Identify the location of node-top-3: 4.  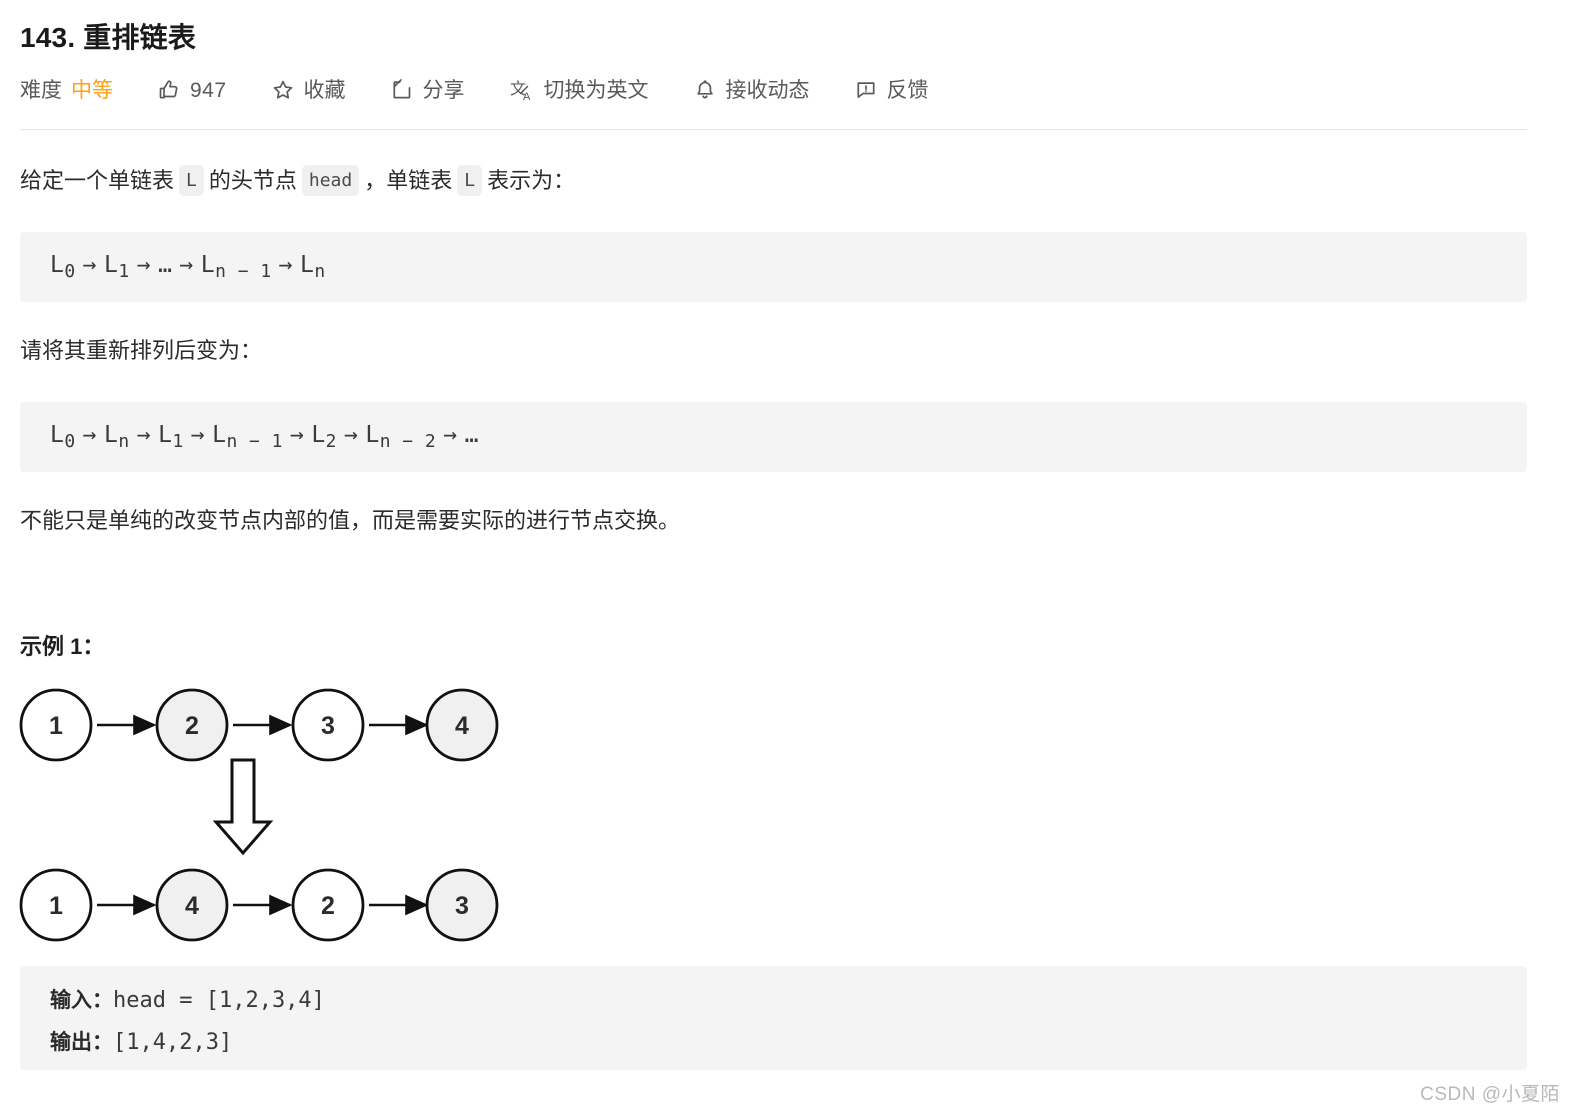
(462, 725).